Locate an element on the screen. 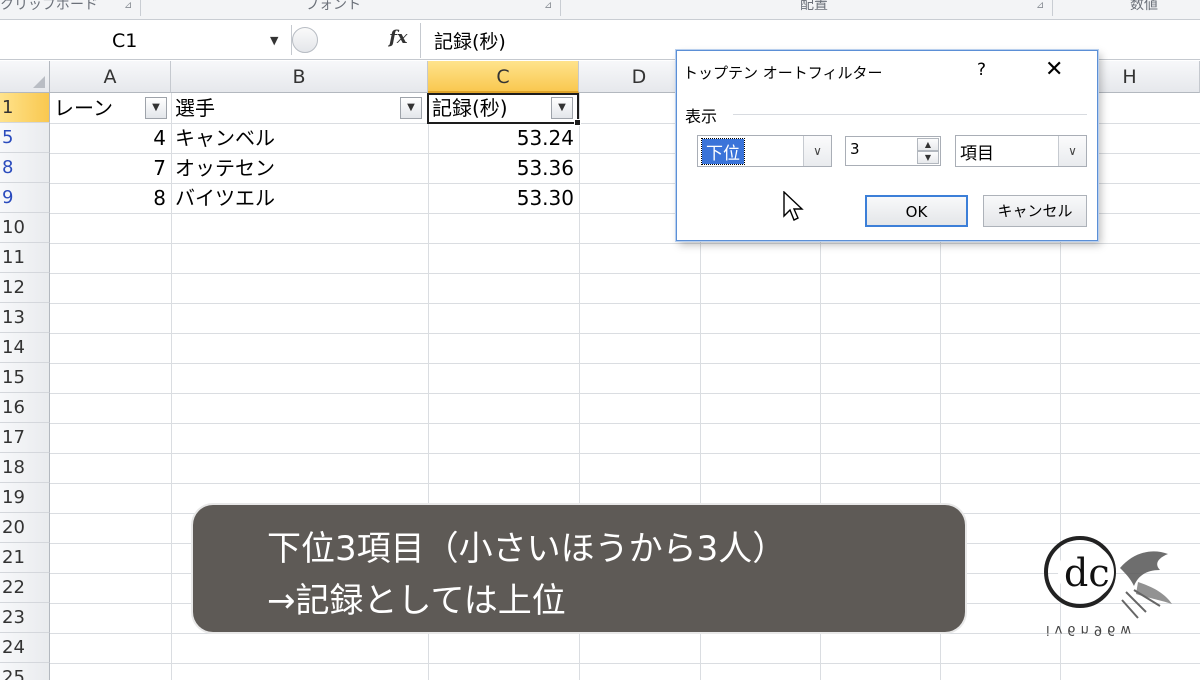 This screenshot has width=1200, height=680. help-icon: ? is located at coordinates (981, 70).